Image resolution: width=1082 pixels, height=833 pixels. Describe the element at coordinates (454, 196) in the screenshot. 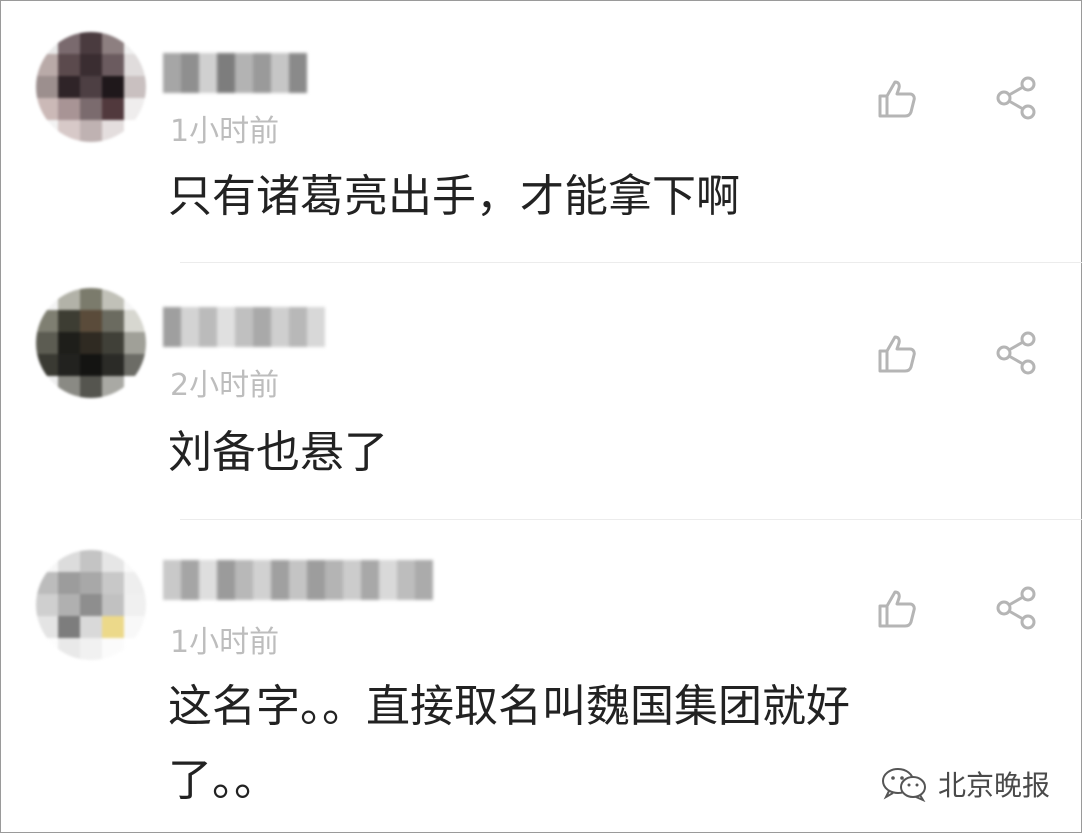

I see `comment-text: 只有诸葛亮出手，才能拿下啊` at that location.